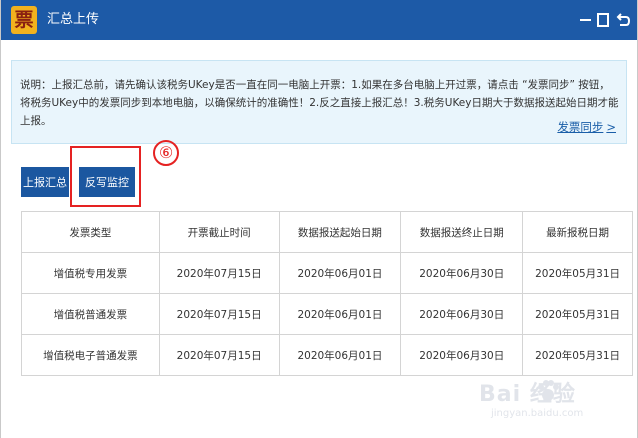 This screenshot has width=638, height=438. I want to click on report-summary-button: 上报汇总, so click(45, 182).